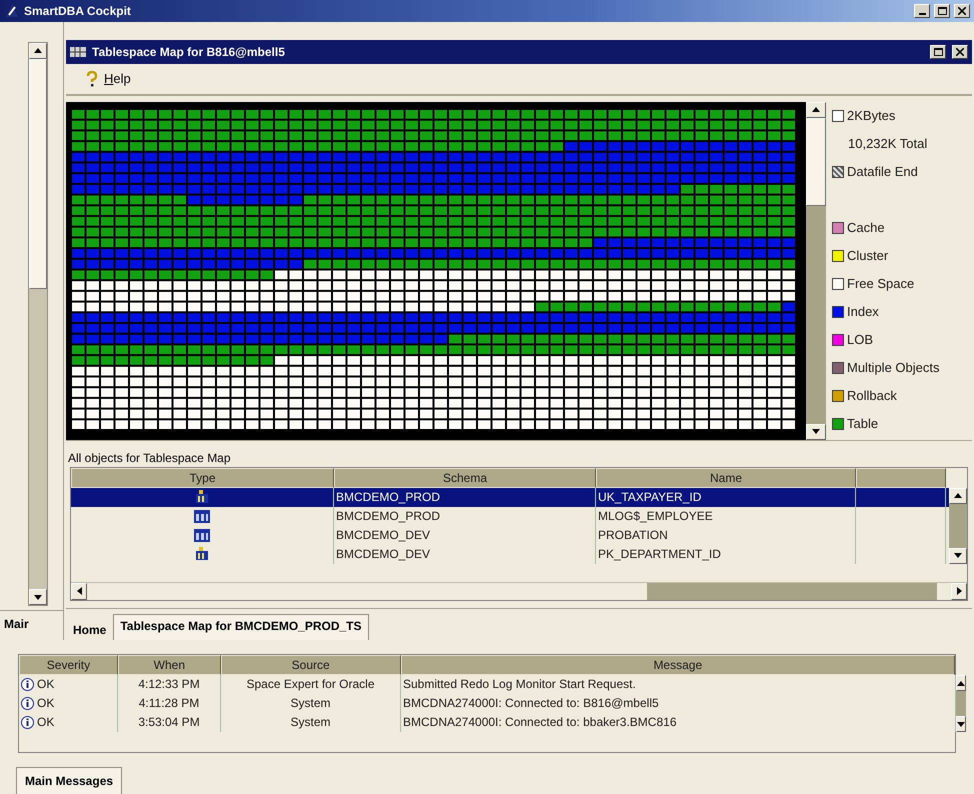 The height and width of the screenshot is (794, 974). What do you see at coordinates (519, 453) in the screenshot?
I see `section-label: All objects for Tablespace Map` at bounding box center [519, 453].